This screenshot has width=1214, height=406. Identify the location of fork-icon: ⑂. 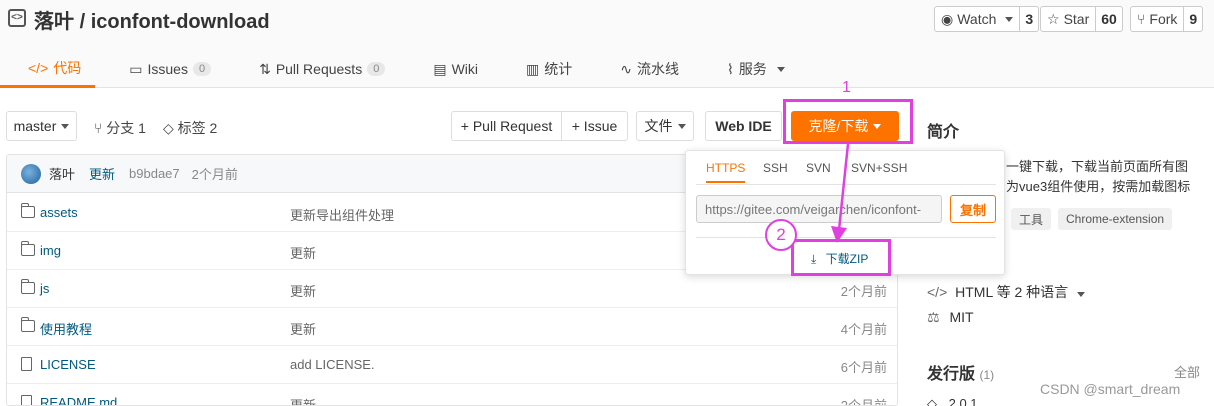
(1141, 19).